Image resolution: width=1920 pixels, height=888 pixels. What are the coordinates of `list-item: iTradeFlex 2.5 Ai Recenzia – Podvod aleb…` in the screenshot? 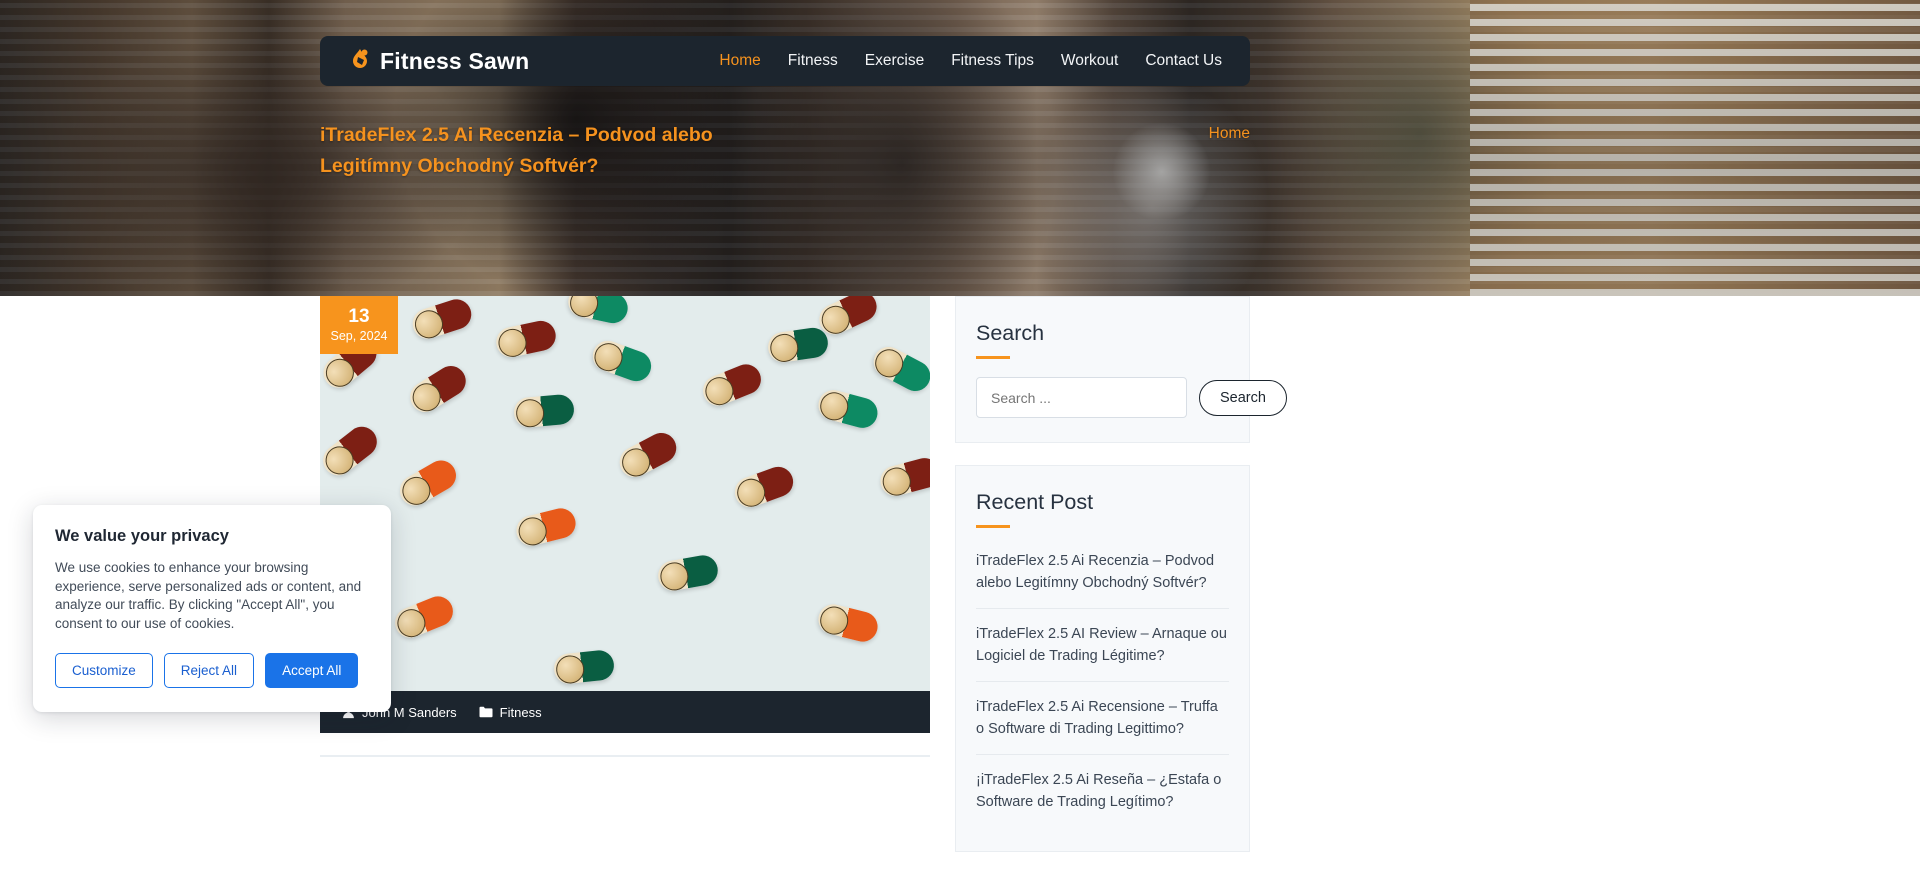 It's located at (1102, 577).